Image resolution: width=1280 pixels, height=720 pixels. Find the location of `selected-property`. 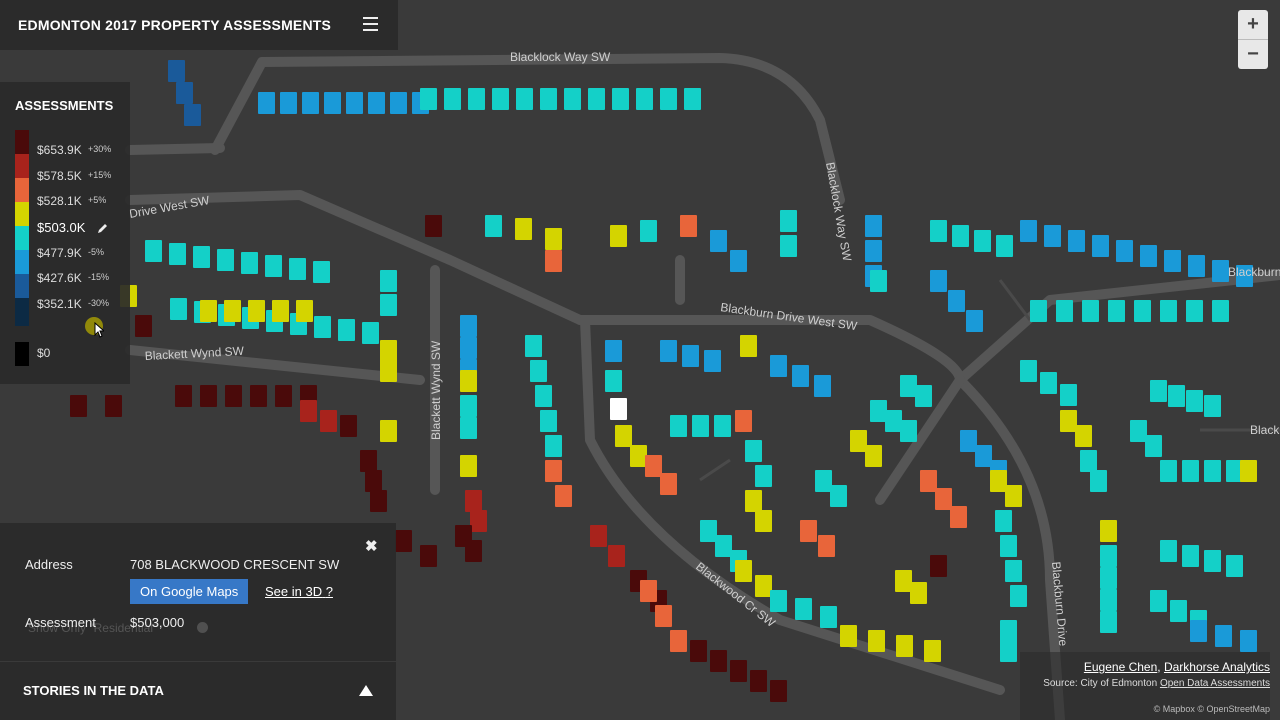

selected-property is located at coordinates (618, 409).